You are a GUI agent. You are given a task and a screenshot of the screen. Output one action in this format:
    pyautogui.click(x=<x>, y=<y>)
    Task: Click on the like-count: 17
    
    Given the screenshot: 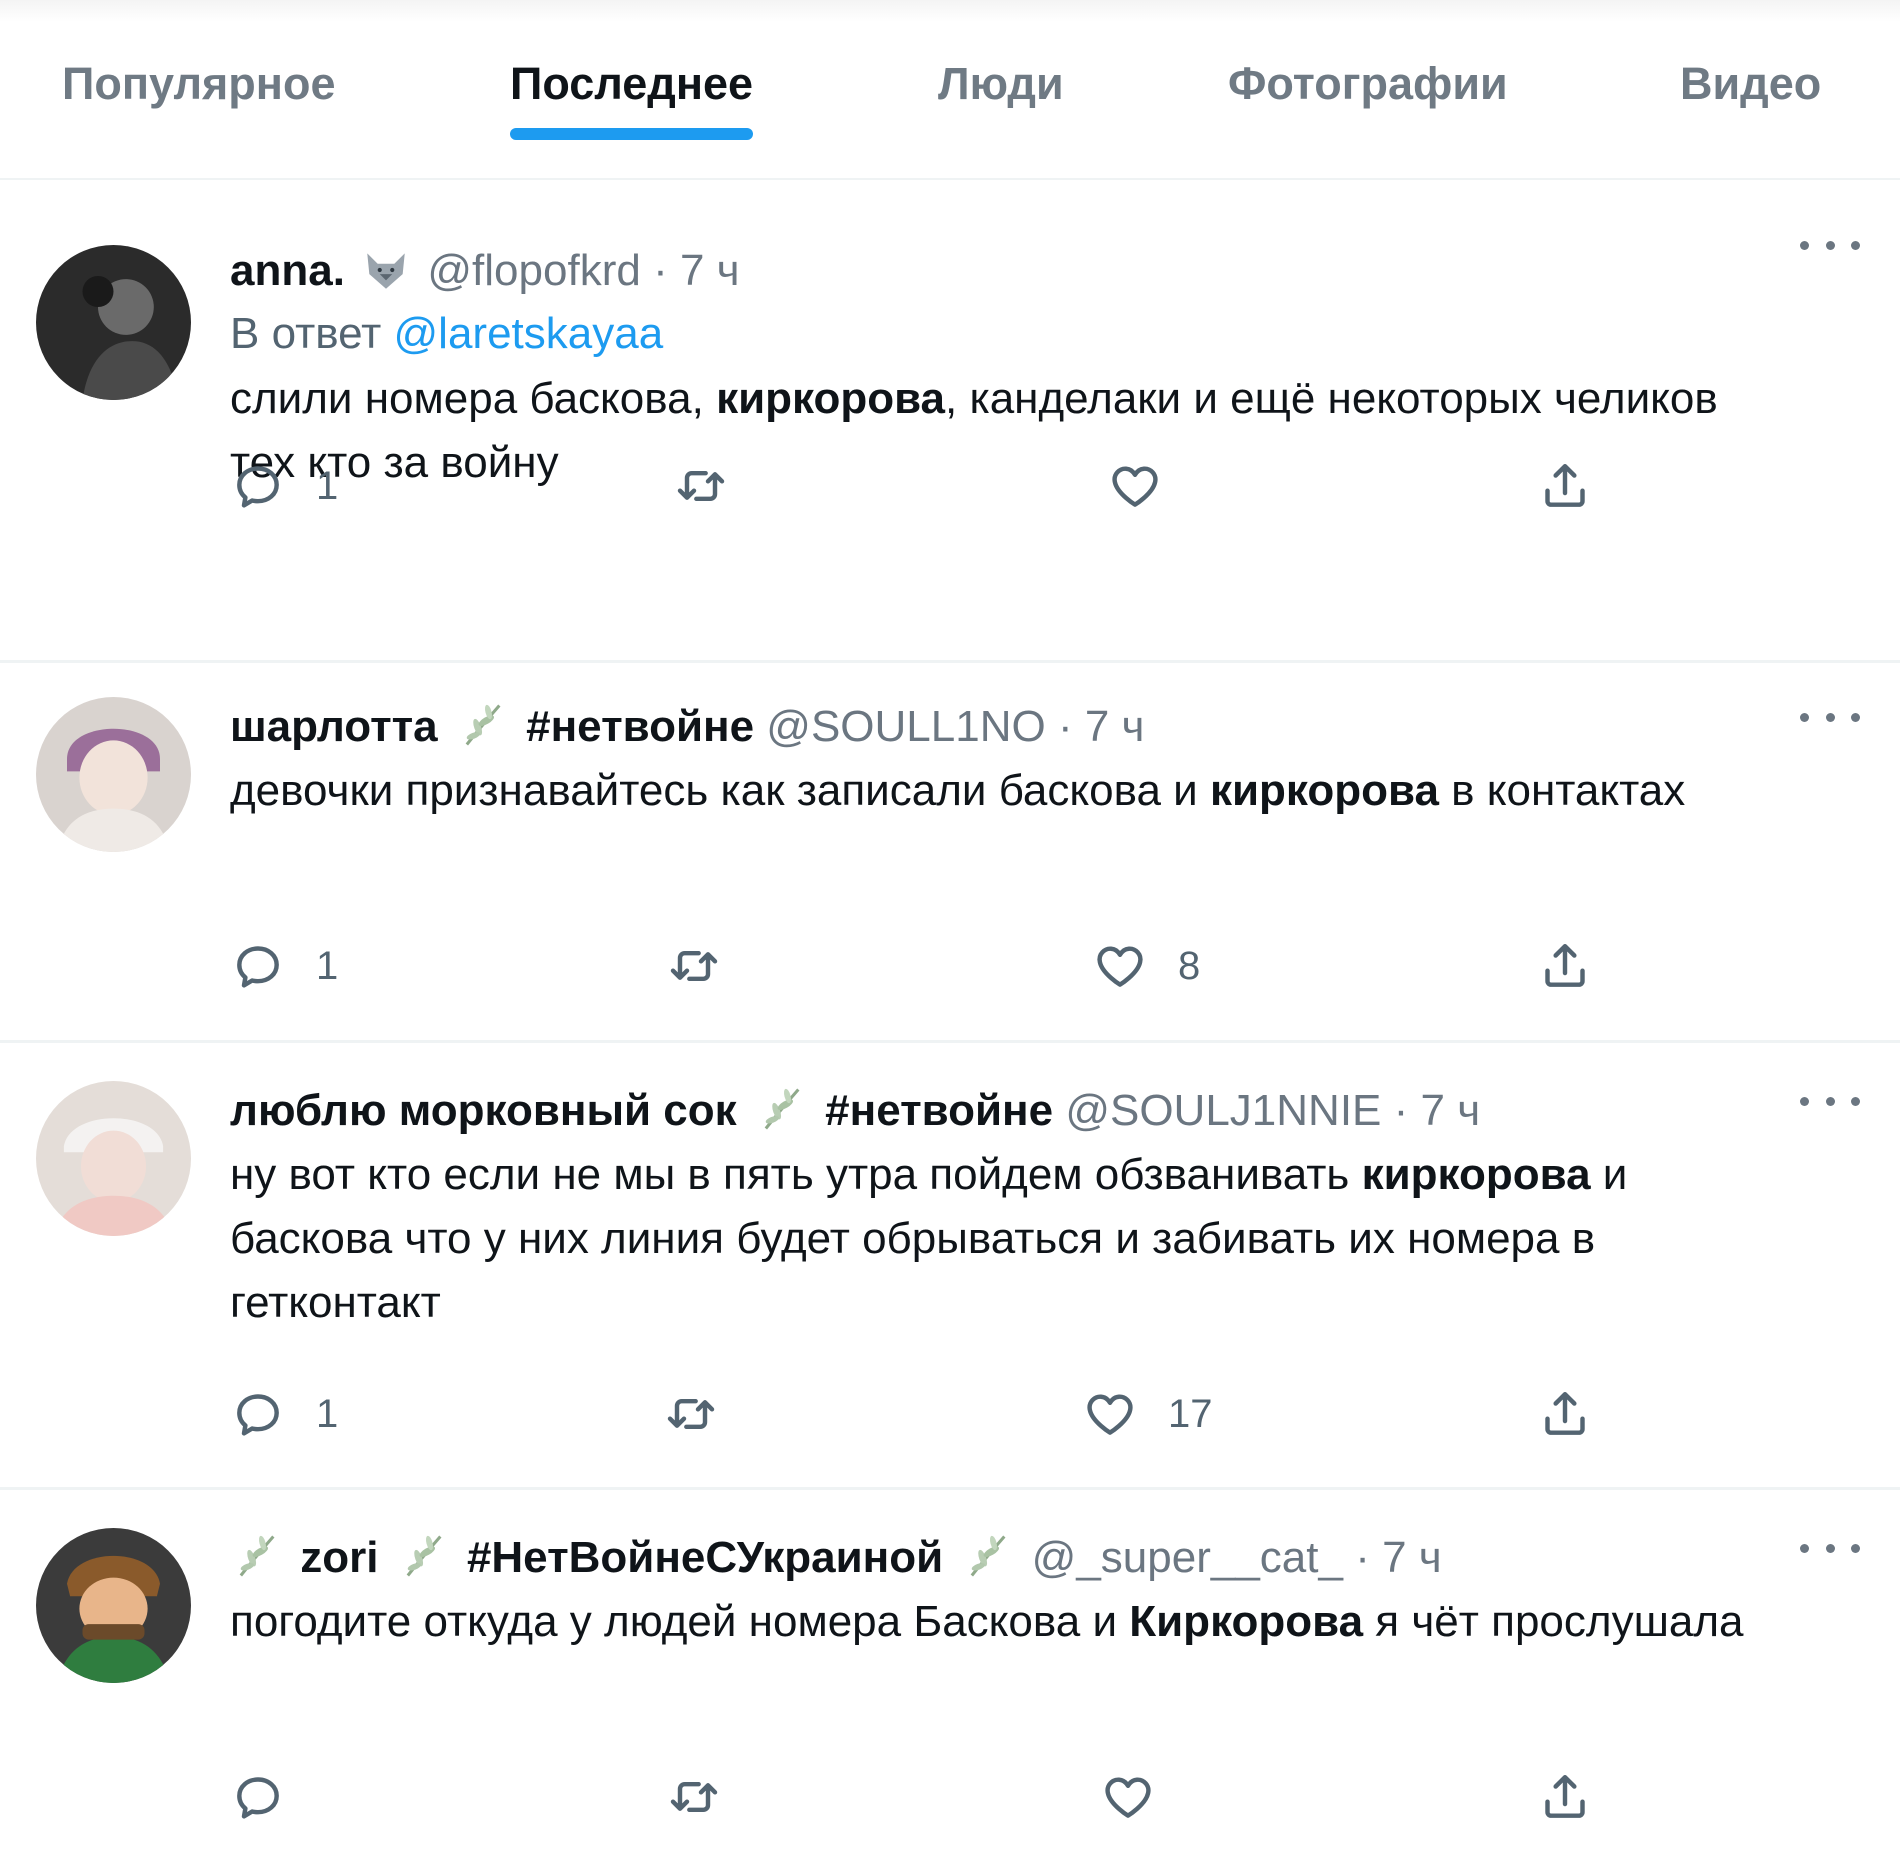 What is the action you would take?
    pyautogui.click(x=1190, y=1413)
    